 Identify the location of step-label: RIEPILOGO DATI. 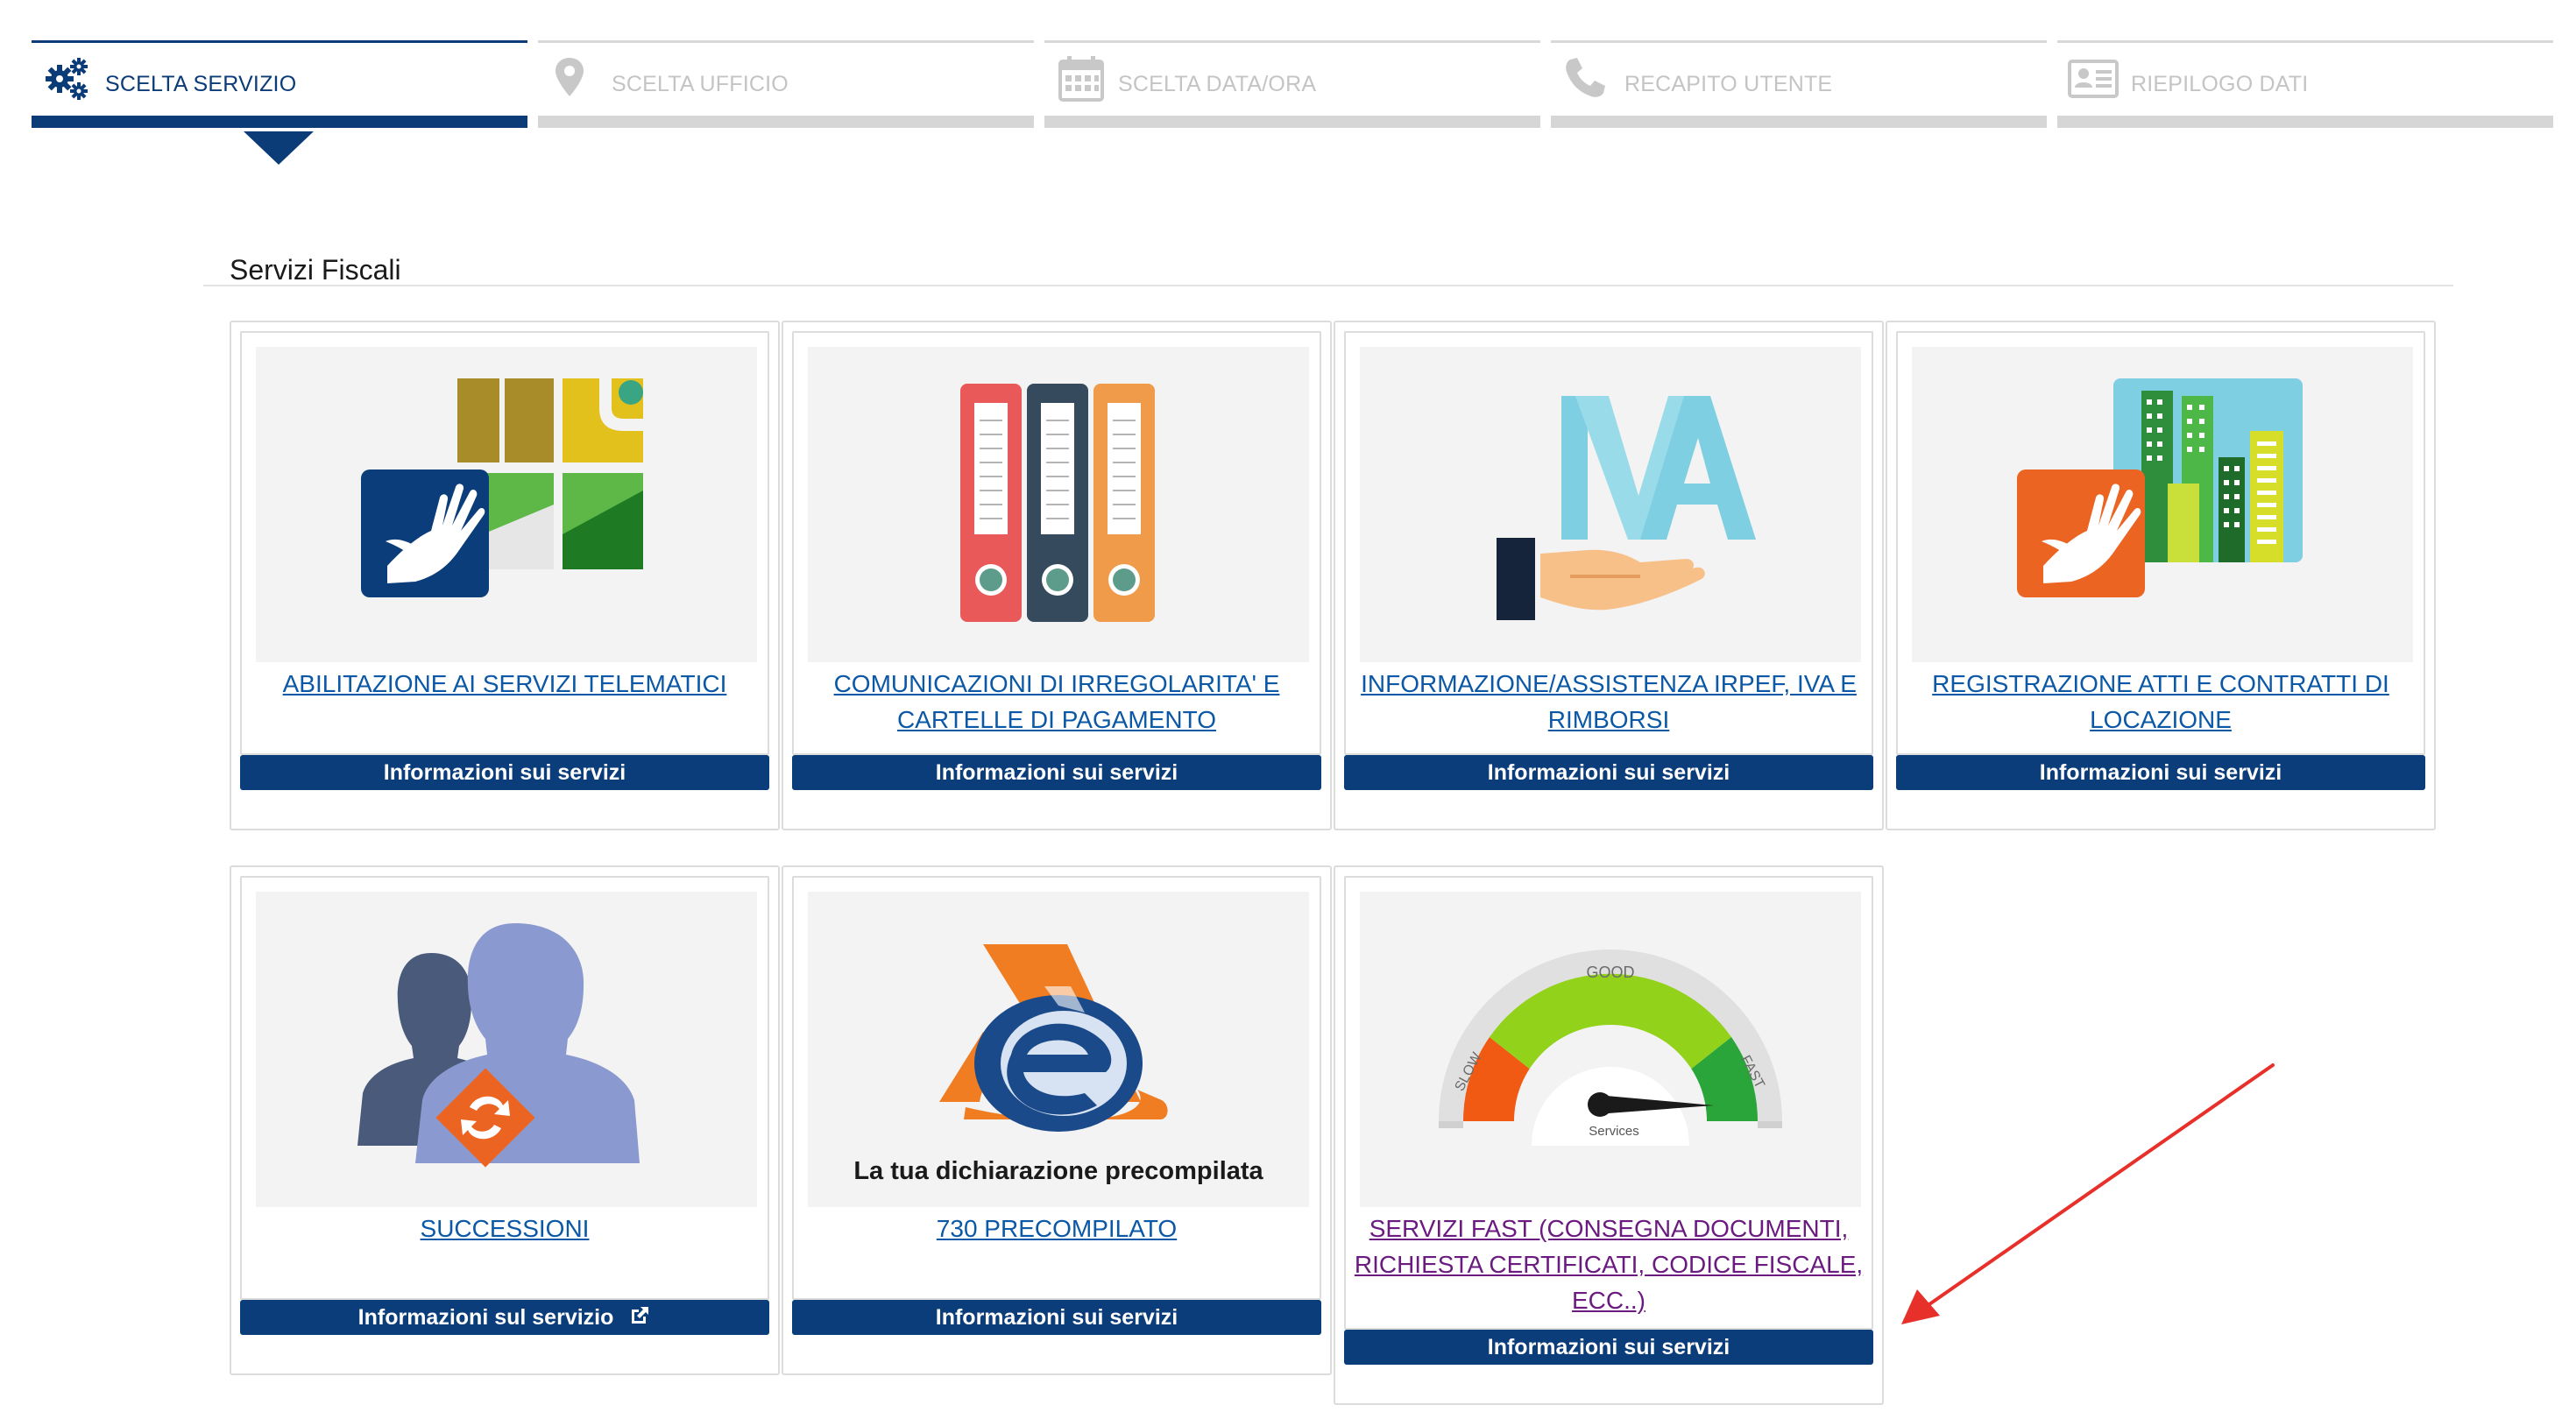
(2220, 84).